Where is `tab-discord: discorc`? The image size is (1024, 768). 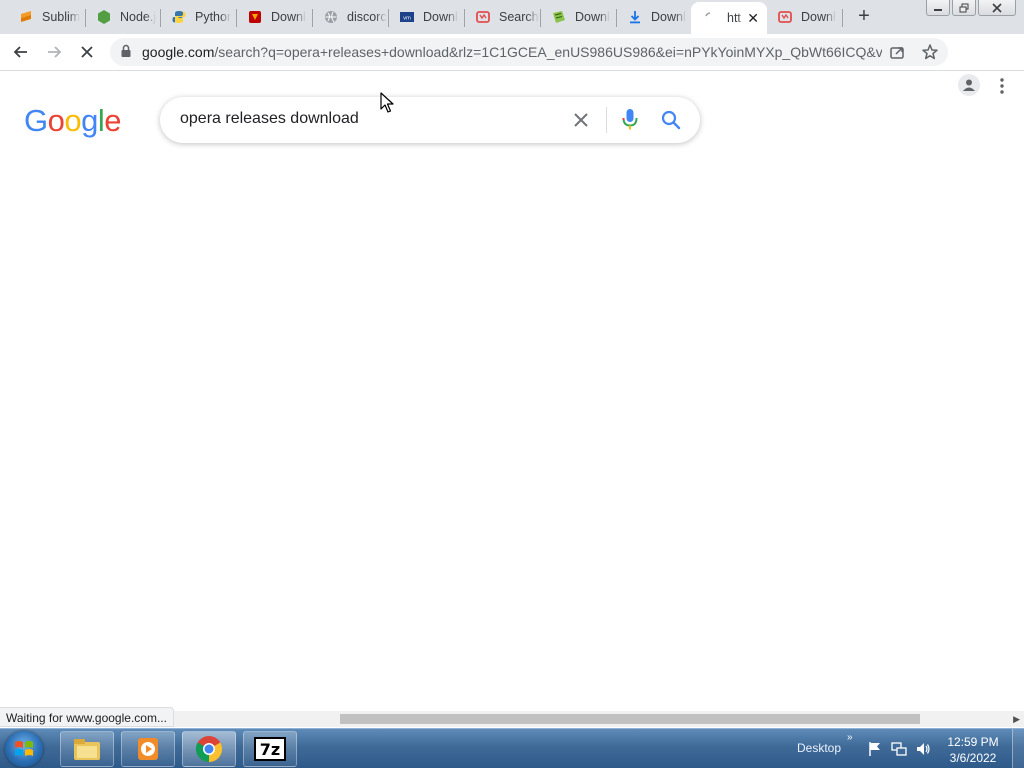
tab-discord: discorc is located at coordinates (351, 17).